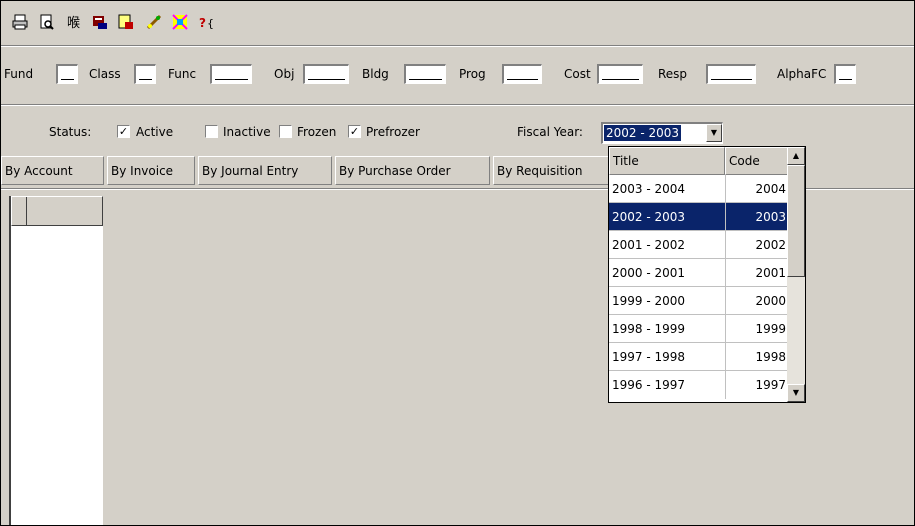 The height and width of the screenshot is (526, 915). What do you see at coordinates (770, 385) in the screenshot?
I see `row-code: 1997` at bounding box center [770, 385].